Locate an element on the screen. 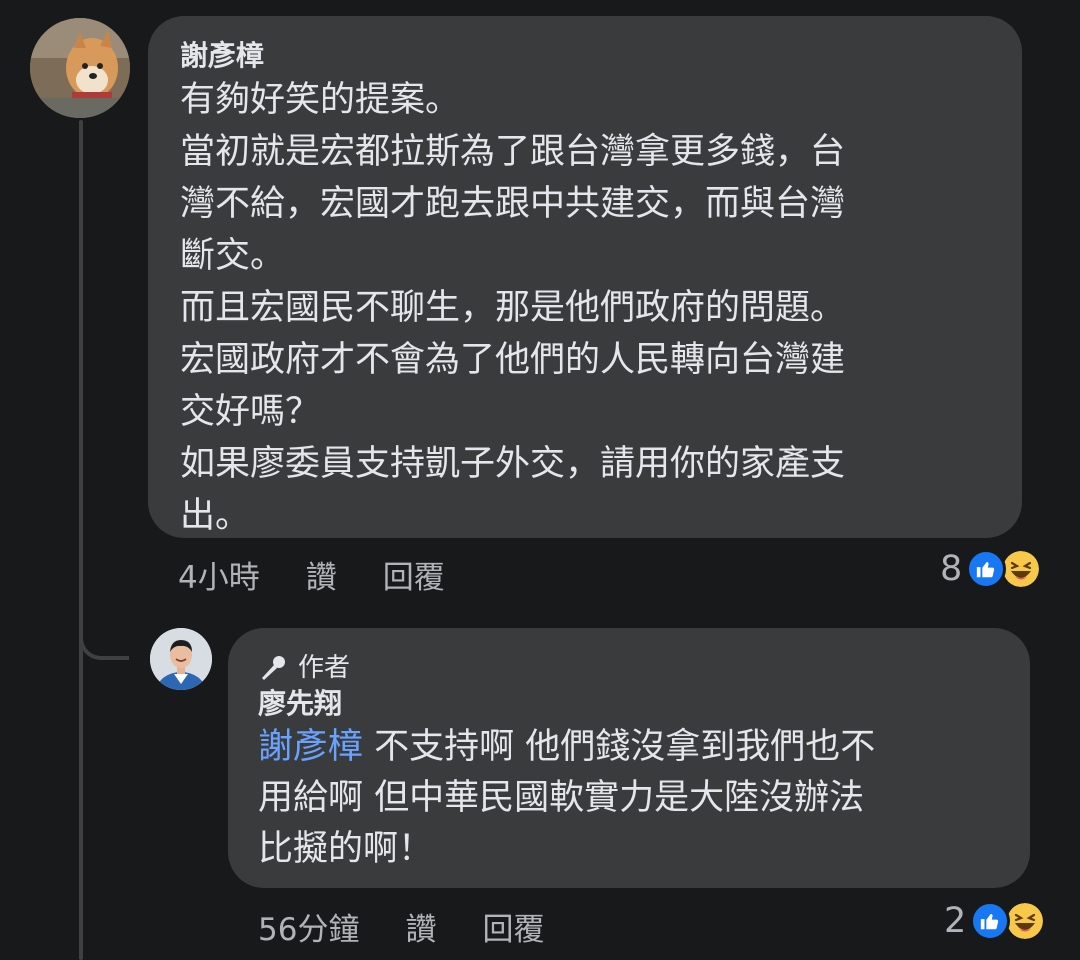  reaction-summary: 8 is located at coordinates (991, 569).